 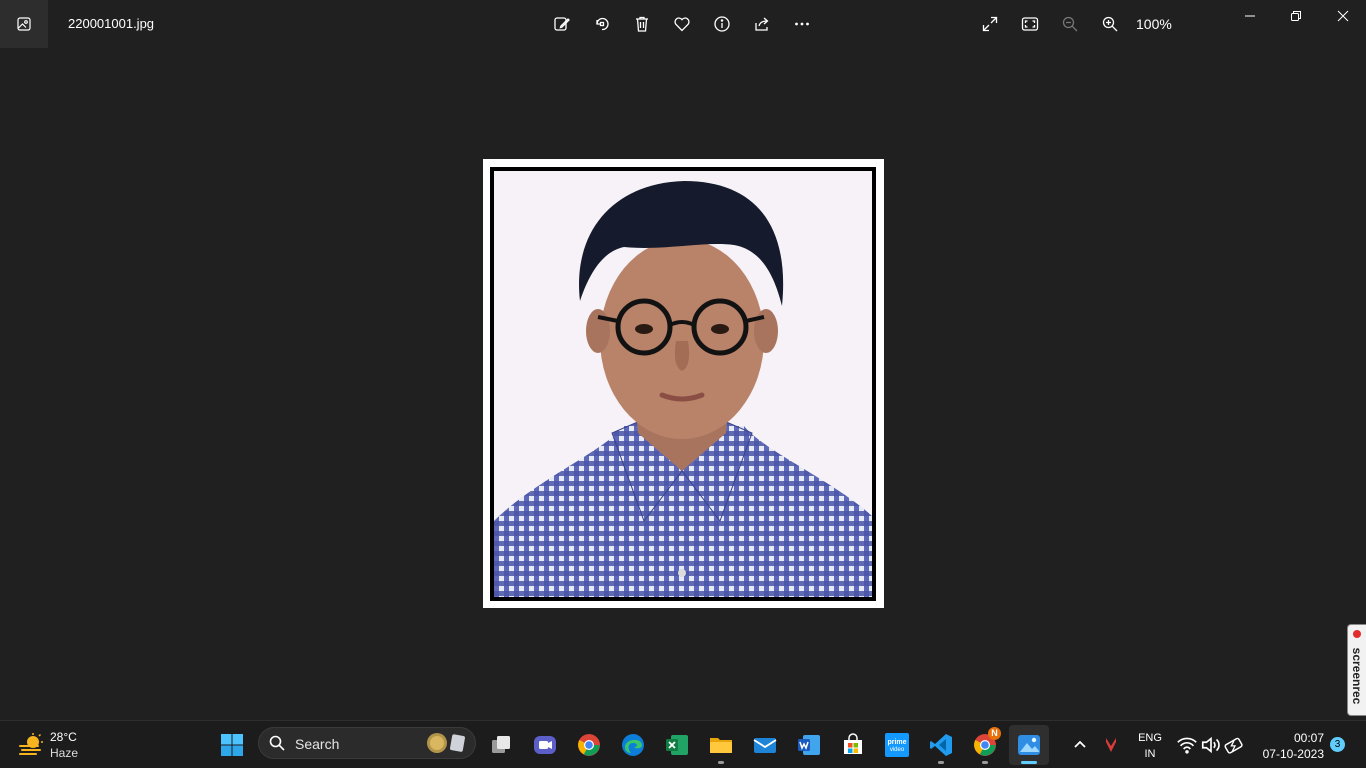 I want to click on volume-icon, so click(x=1210, y=745).